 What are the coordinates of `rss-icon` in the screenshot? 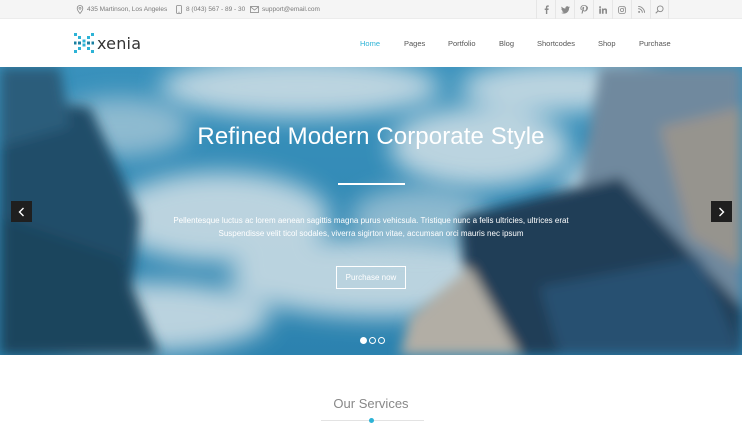 It's located at (640, 9).